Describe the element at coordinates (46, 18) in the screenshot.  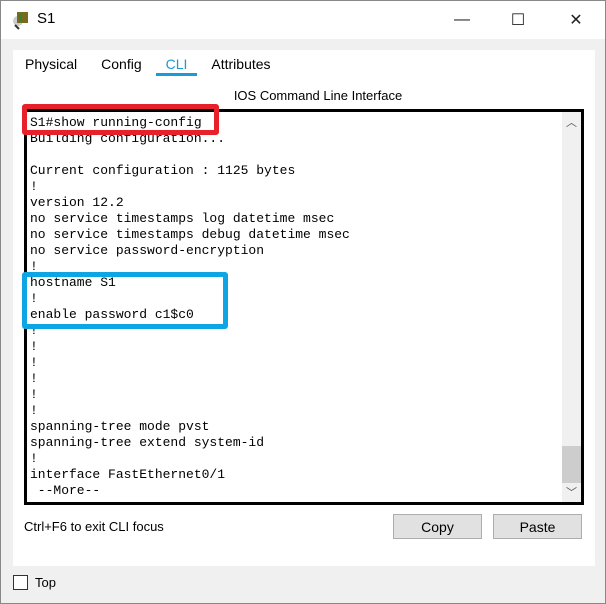
I see `window-title: S1` at that location.